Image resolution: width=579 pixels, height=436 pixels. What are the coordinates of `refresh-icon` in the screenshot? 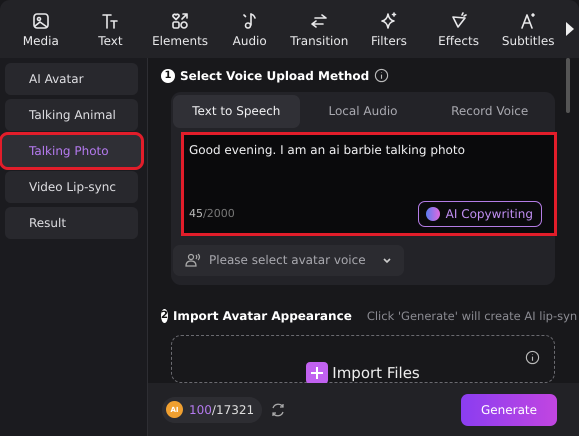 It's located at (278, 410).